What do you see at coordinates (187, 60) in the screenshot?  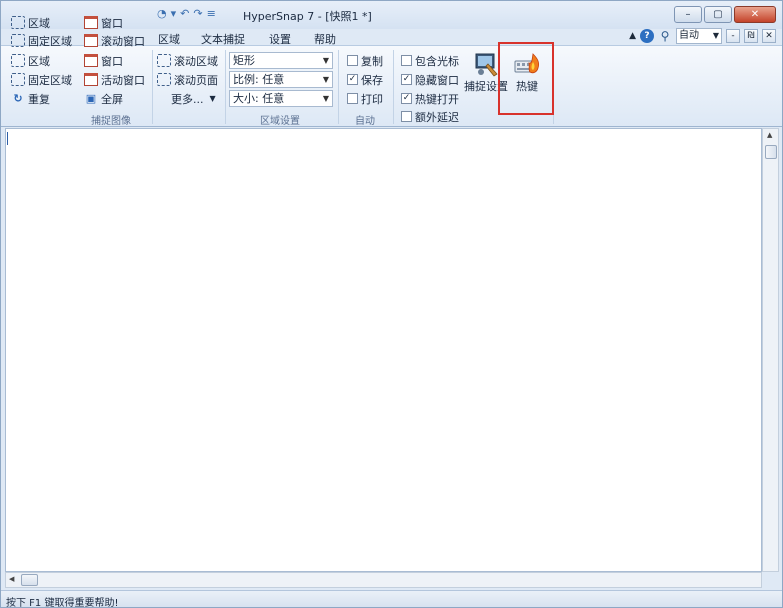 I see `scroll-region-button: 滚动区域` at bounding box center [187, 60].